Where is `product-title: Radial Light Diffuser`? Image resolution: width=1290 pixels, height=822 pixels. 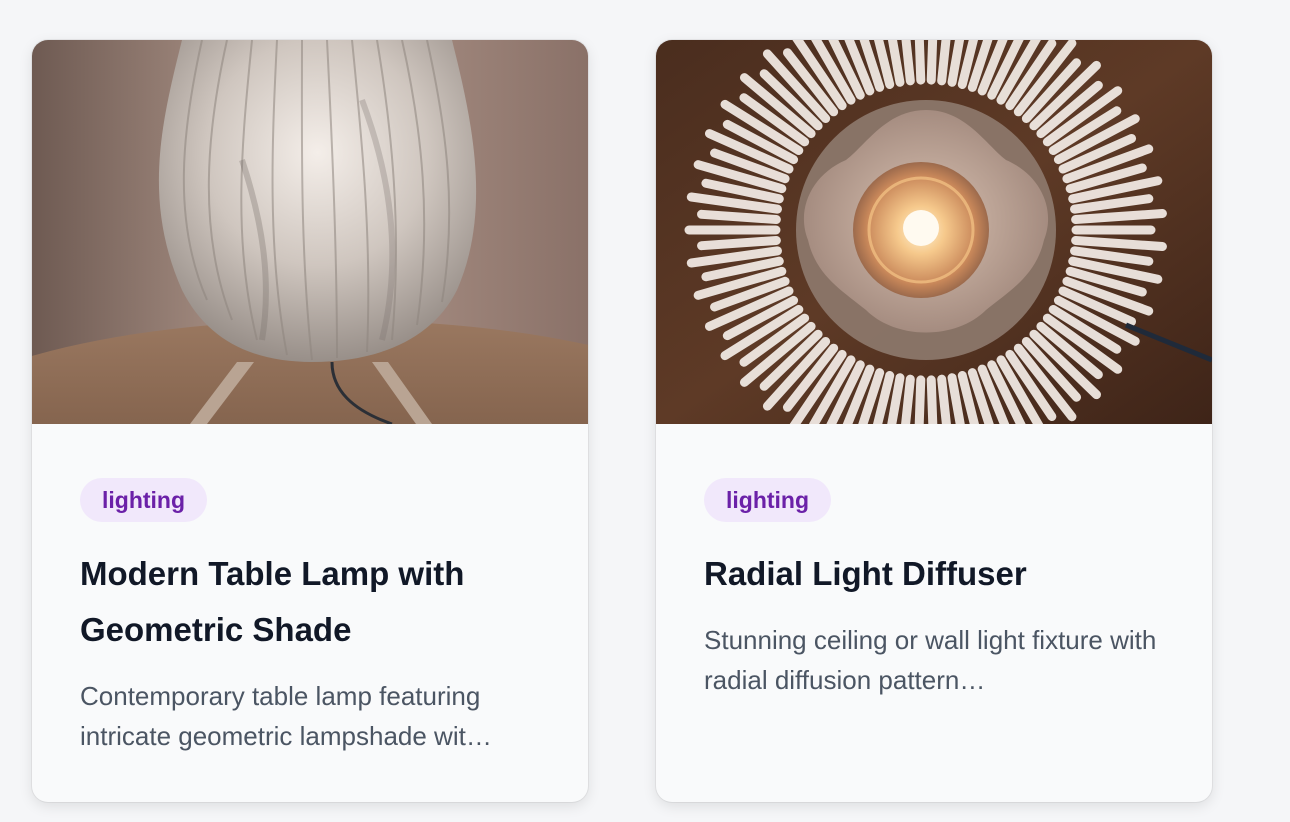 product-title: Radial Light Diffuser is located at coordinates (934, 574).